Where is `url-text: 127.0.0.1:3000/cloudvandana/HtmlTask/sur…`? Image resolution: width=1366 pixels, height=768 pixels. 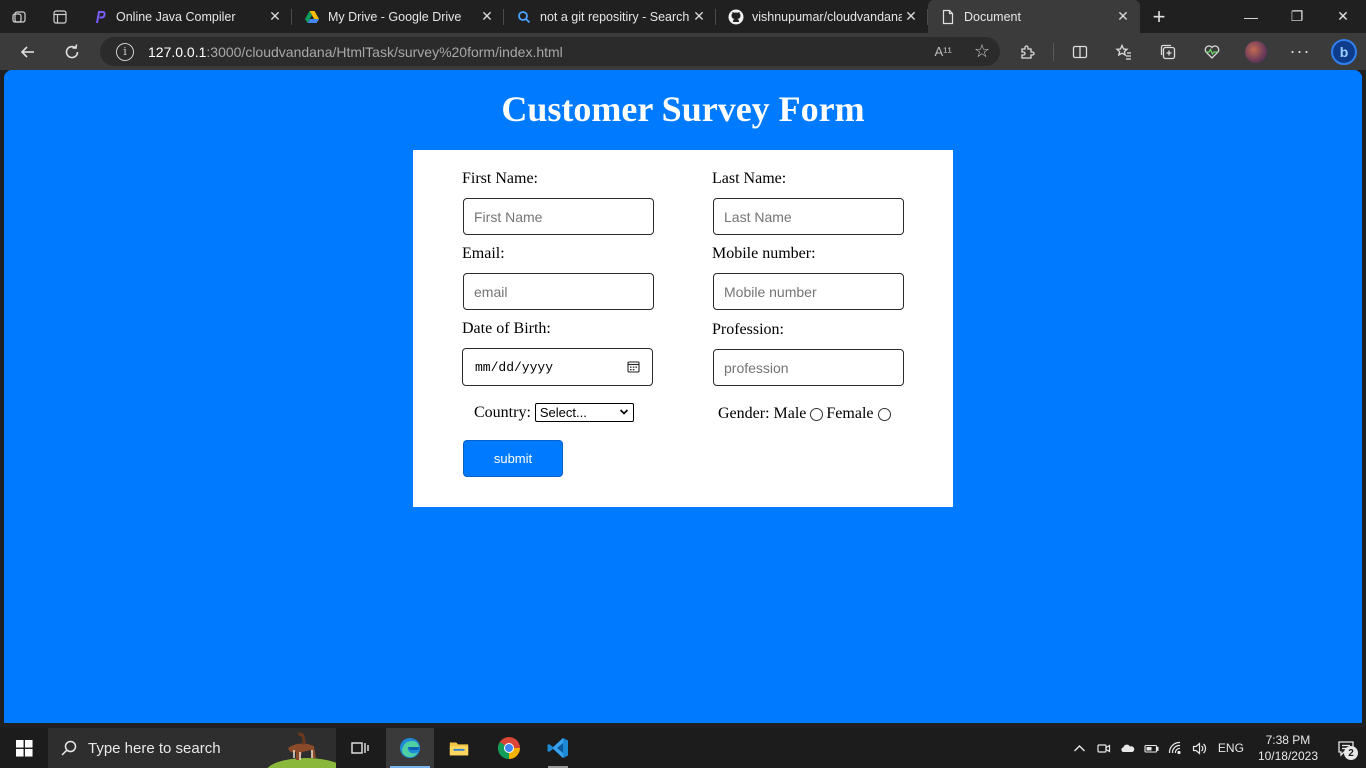
url-text: 127.0.0.1:3000/cloudvandana/HtmlTask/sur… is located at coordinates (355, 51).